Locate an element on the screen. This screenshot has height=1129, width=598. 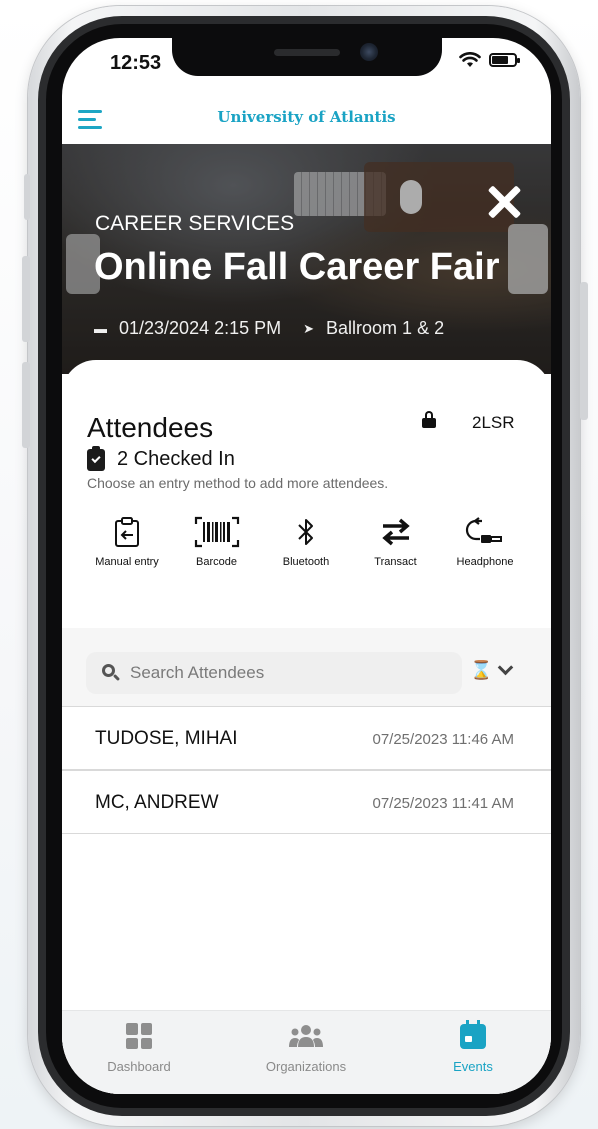
headphone-button: Headphone is located at coordinates (485, 539).